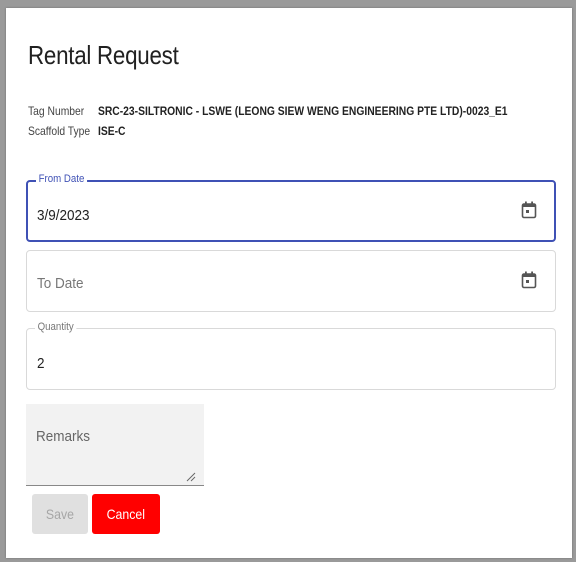 Image resolution: width=576 pixels, height=562 pixels. I want to click on to-date-field: To Date, so click(291, 281).